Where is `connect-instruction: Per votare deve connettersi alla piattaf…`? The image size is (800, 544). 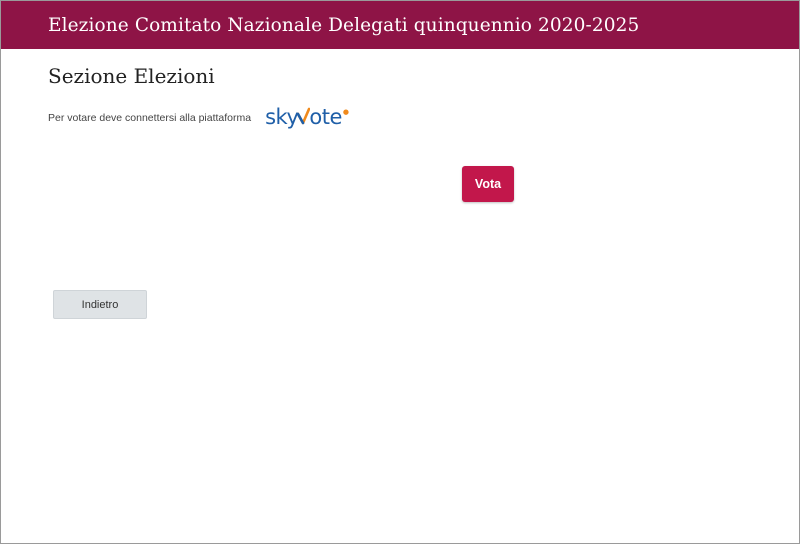
connect-instruction: Per votare deve connettersi alla piattaf… is located at coordinates (150, 117).